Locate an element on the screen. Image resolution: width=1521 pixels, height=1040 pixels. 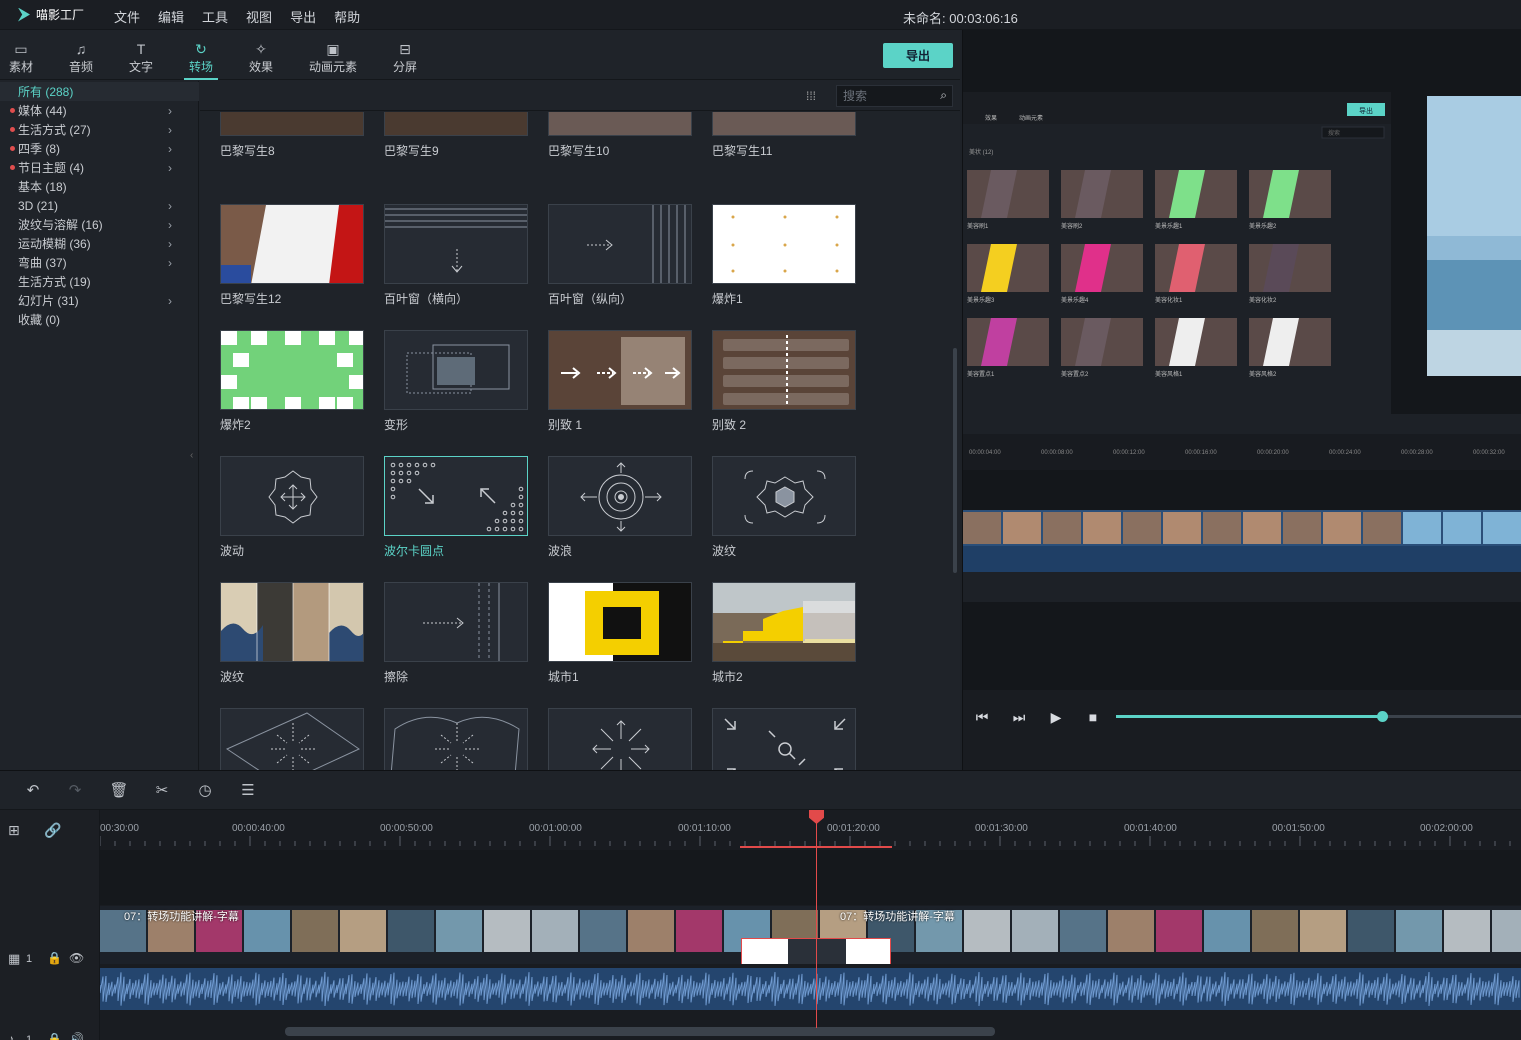
transition-thumb: 波动 is located at coordinates (292, 507).